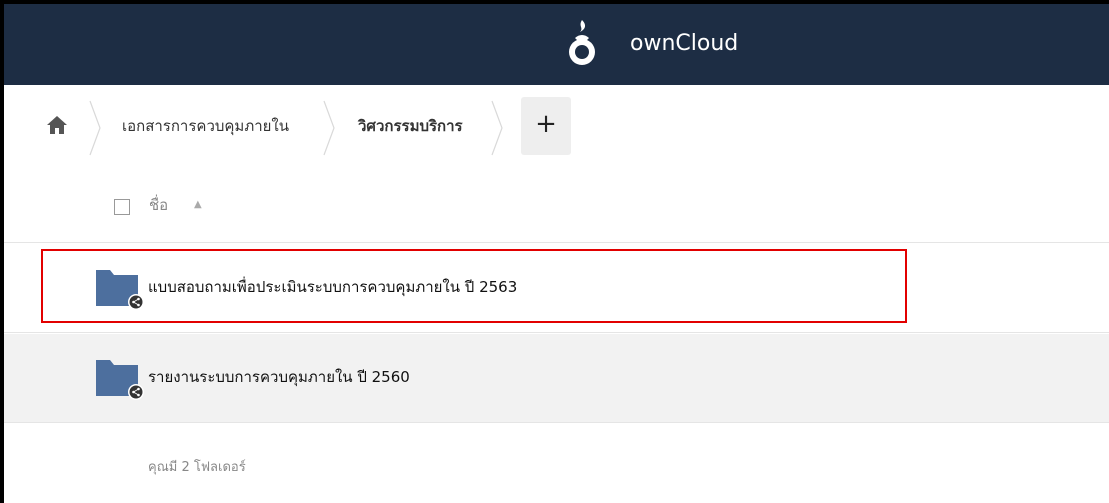 The image size is (1109, 503). I want to click on owncloud-logo-icon, so click(582, 44).